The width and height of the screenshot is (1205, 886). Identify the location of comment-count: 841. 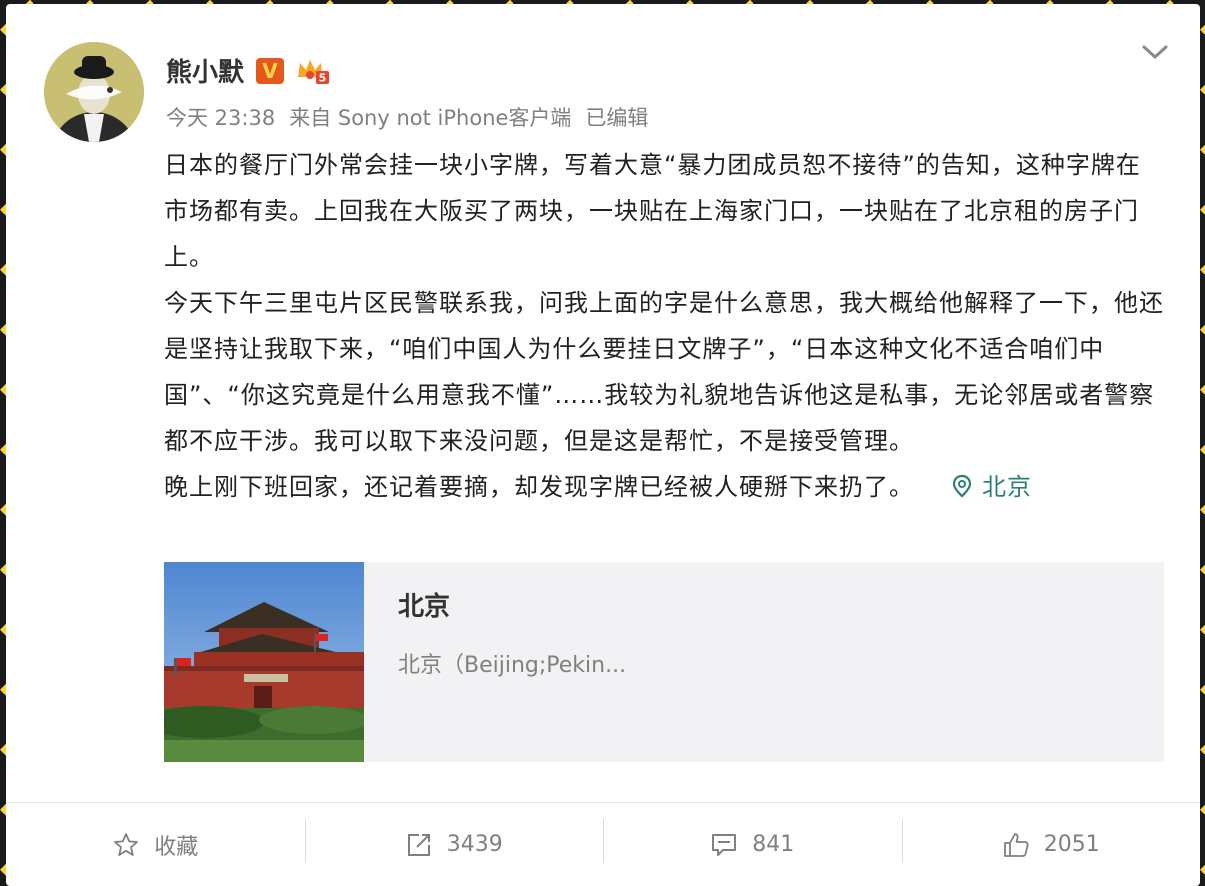
(773, 844).